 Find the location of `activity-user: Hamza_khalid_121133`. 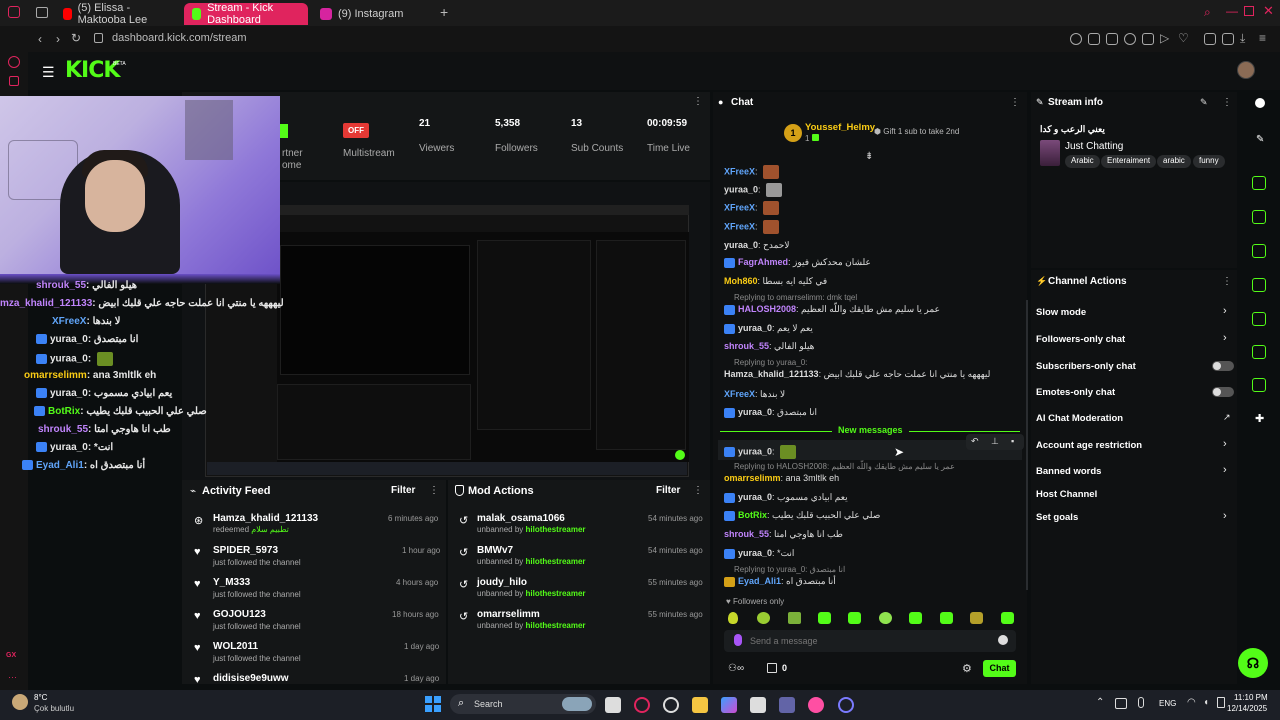

activity-user: Hamza_khalid_121133 is located at coordinates (265, 518).